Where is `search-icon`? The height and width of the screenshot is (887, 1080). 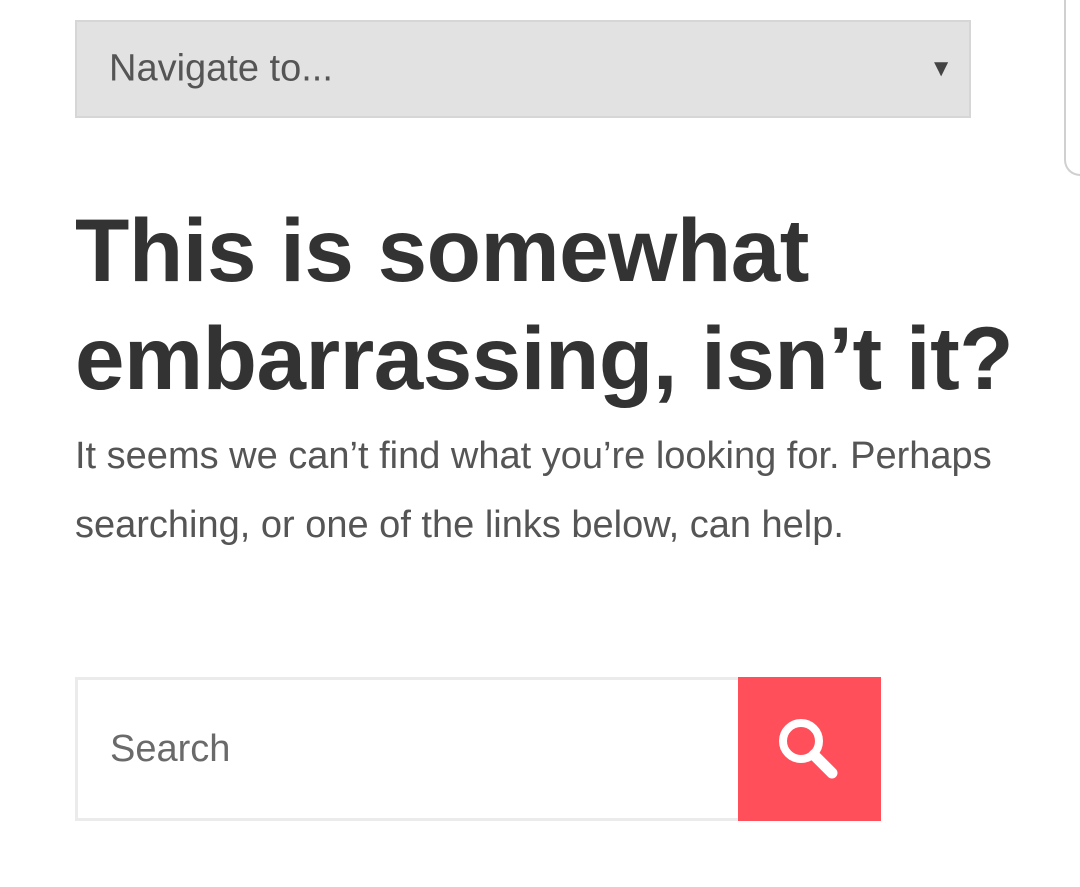
search-icon is located at coordinates (807, 749).